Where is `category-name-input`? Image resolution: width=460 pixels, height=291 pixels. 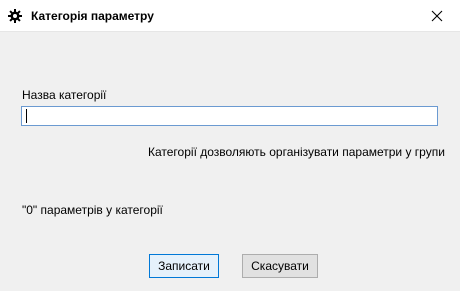 category-name-input is located at coordinates (229, 116).